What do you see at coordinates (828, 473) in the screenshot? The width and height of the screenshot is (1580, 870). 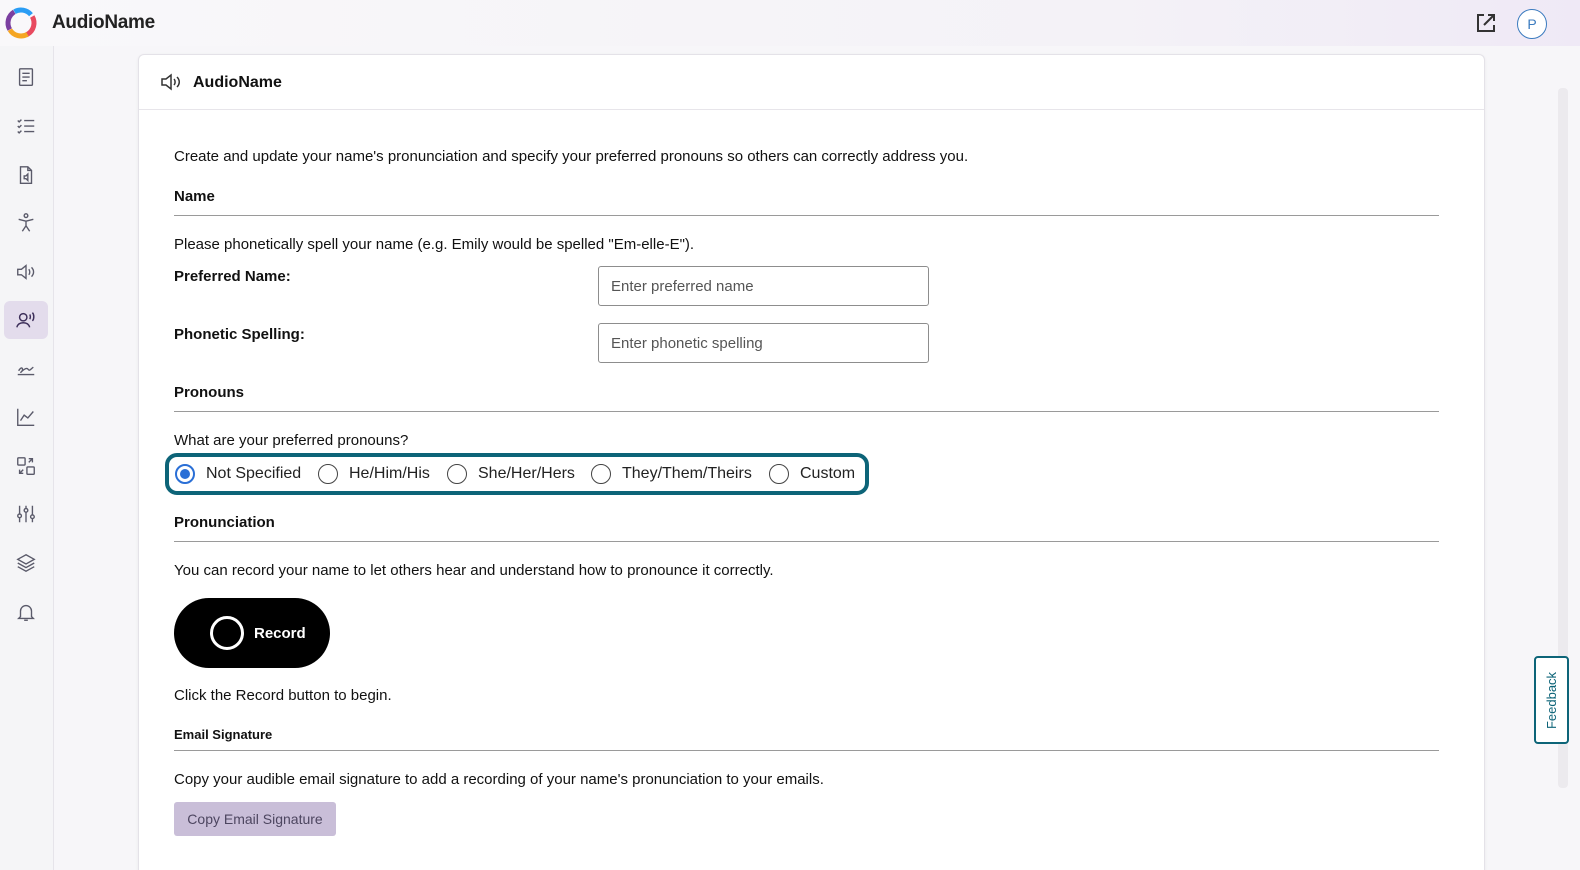 I see `radio-label: Custom` at bounding box center [828, 473].